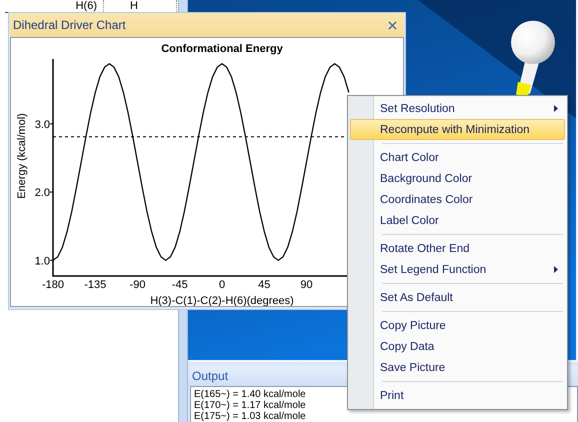  I want to click on tick-label: 45, so click(264, 285).